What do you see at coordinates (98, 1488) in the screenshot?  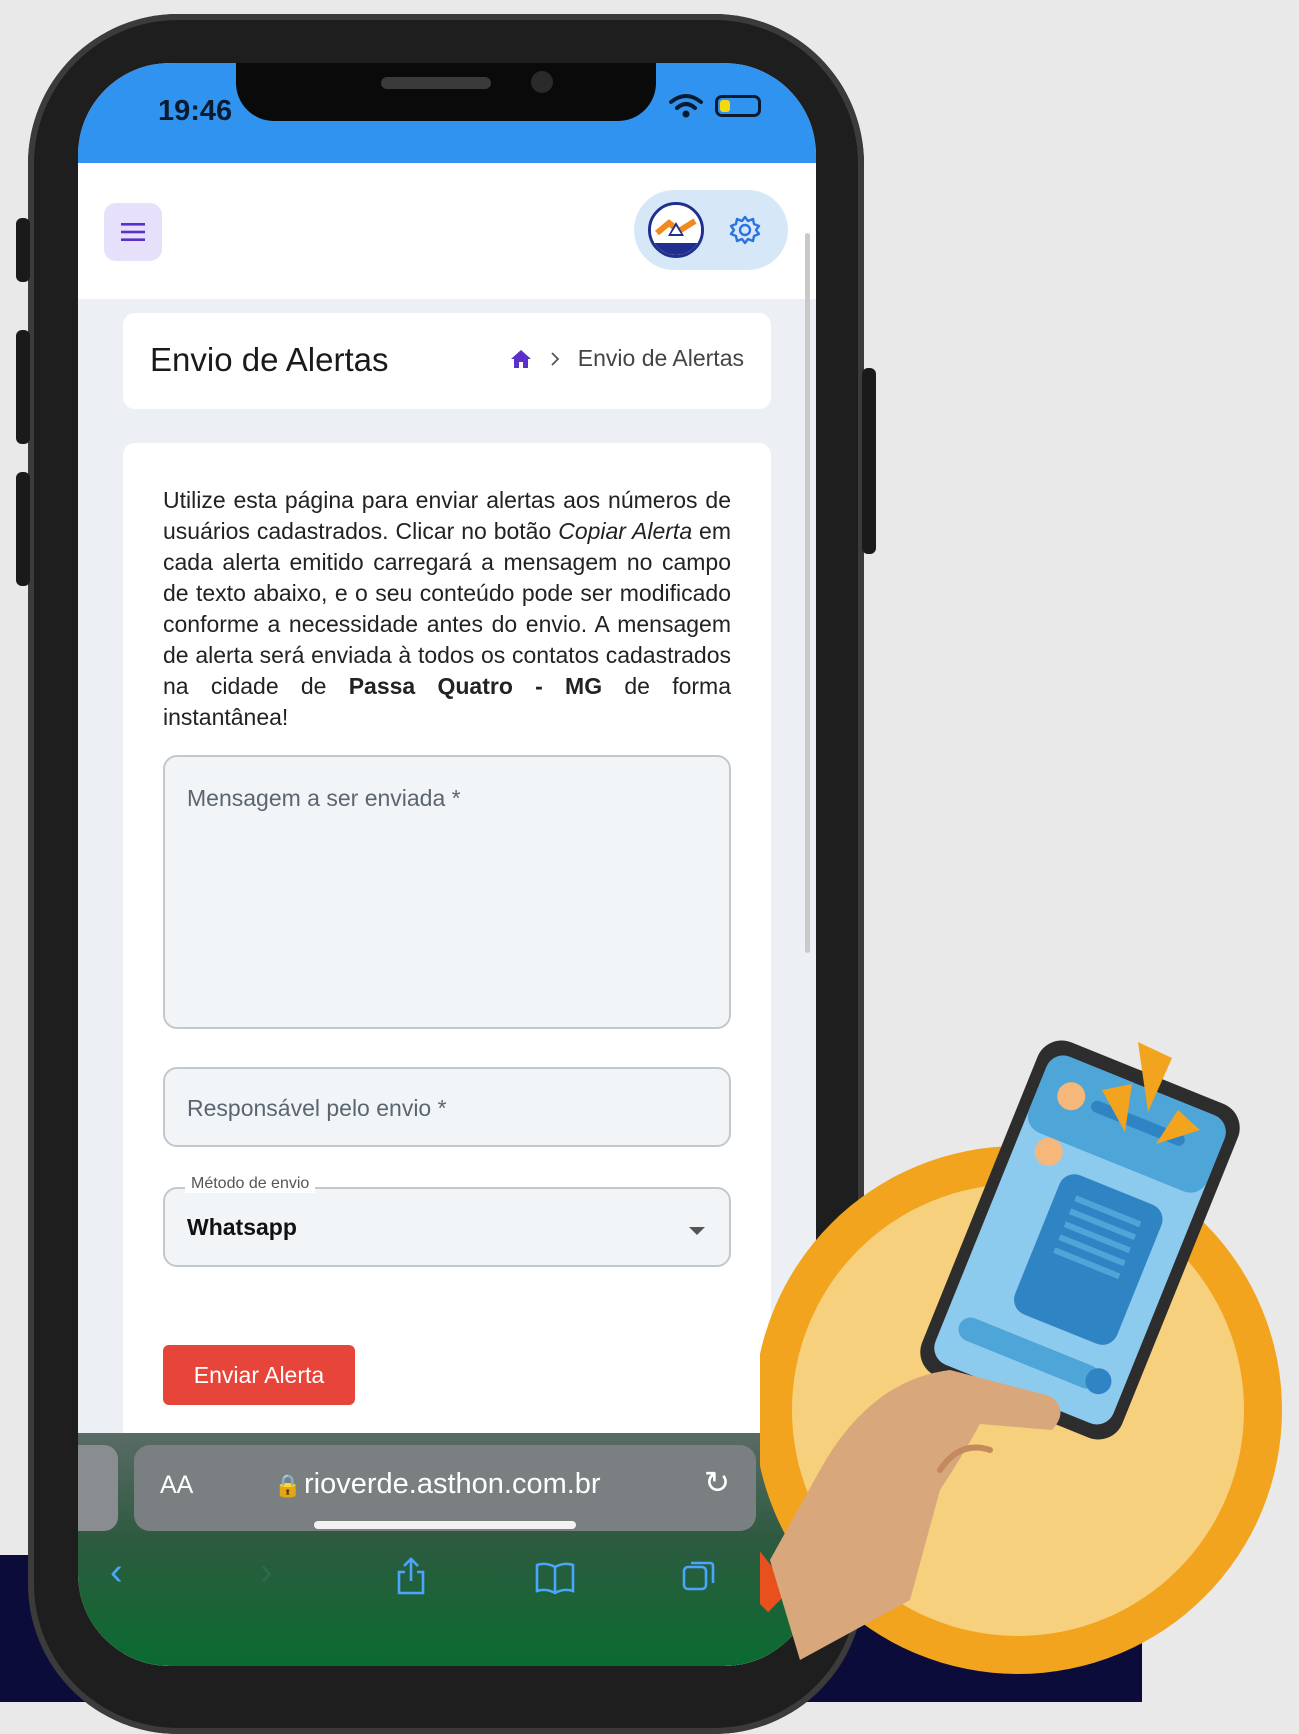 I see `previous-tab` at bounding box center [98, 1488].